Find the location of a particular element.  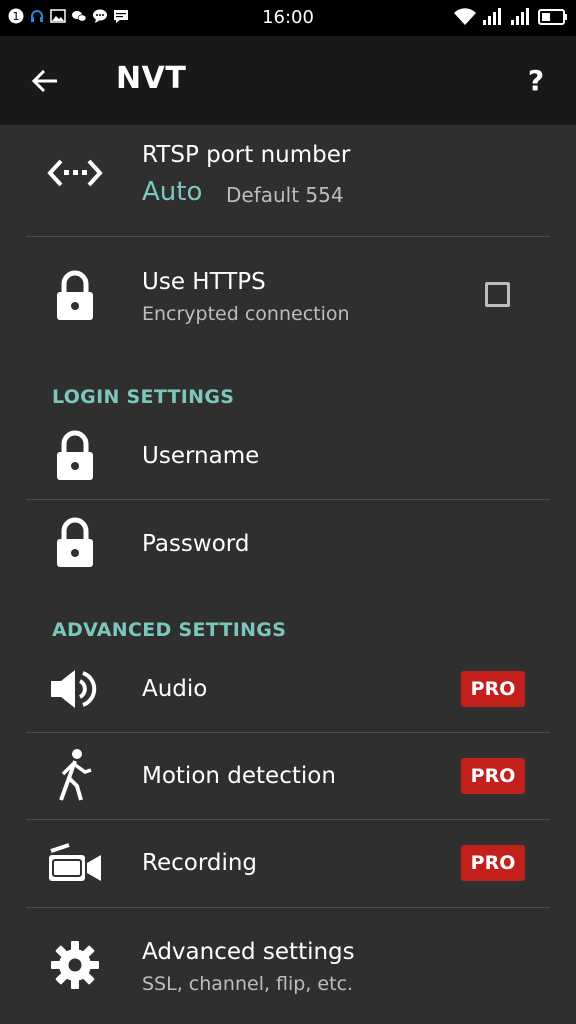

arrow-left-icon is located at coordinates (44, 81).